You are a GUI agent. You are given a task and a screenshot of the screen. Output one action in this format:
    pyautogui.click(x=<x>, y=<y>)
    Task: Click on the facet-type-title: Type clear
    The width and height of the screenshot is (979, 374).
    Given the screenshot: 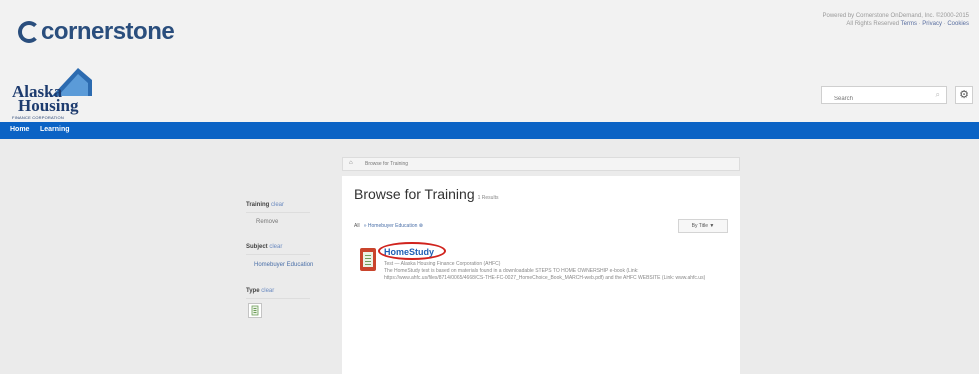 What is the action you would take?
    pyautogui.click(x=260, y=291)
    